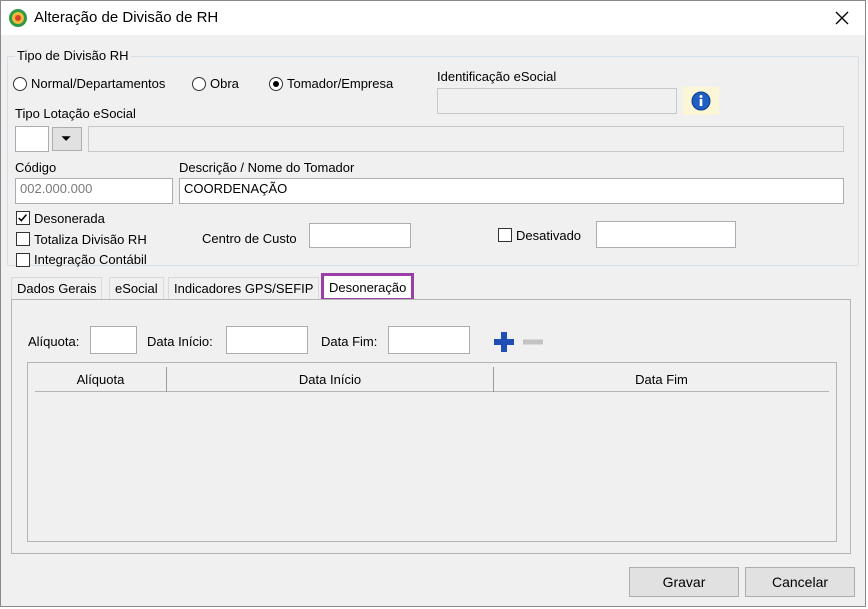 This screenshot has height=609, width=868. Describe the element at coordinates (557, 101) in the screenshot. I see `identificacao-field` at that location.